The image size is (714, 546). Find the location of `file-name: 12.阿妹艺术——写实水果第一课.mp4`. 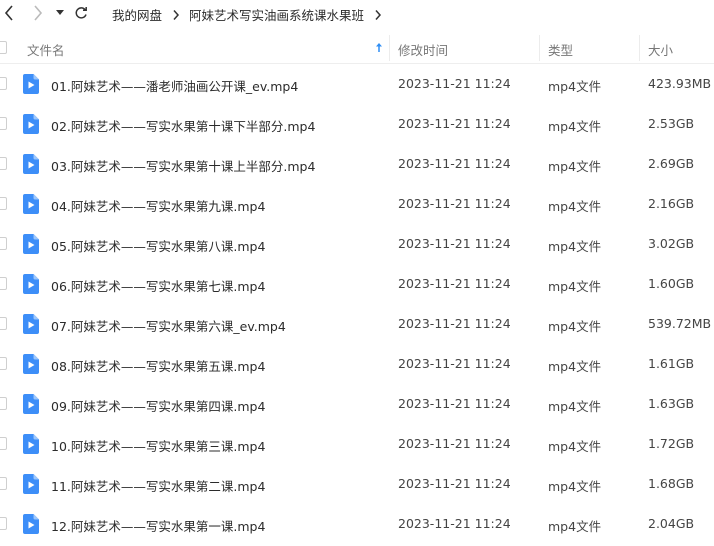

file-name: 12.阿妹艺术——写实水果第一课.mp4 is located at coordinates (158, 525).